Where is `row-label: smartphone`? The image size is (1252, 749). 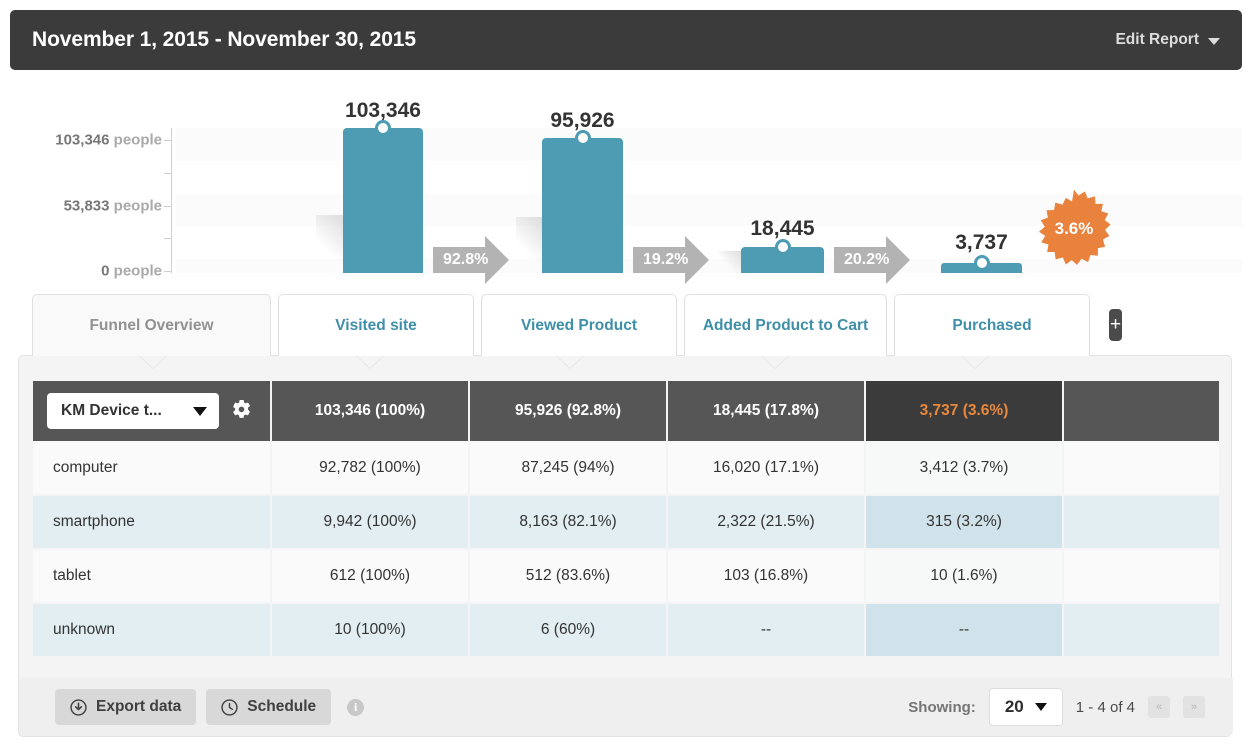 row-label: smartphone is located at coordinates (152, 522).